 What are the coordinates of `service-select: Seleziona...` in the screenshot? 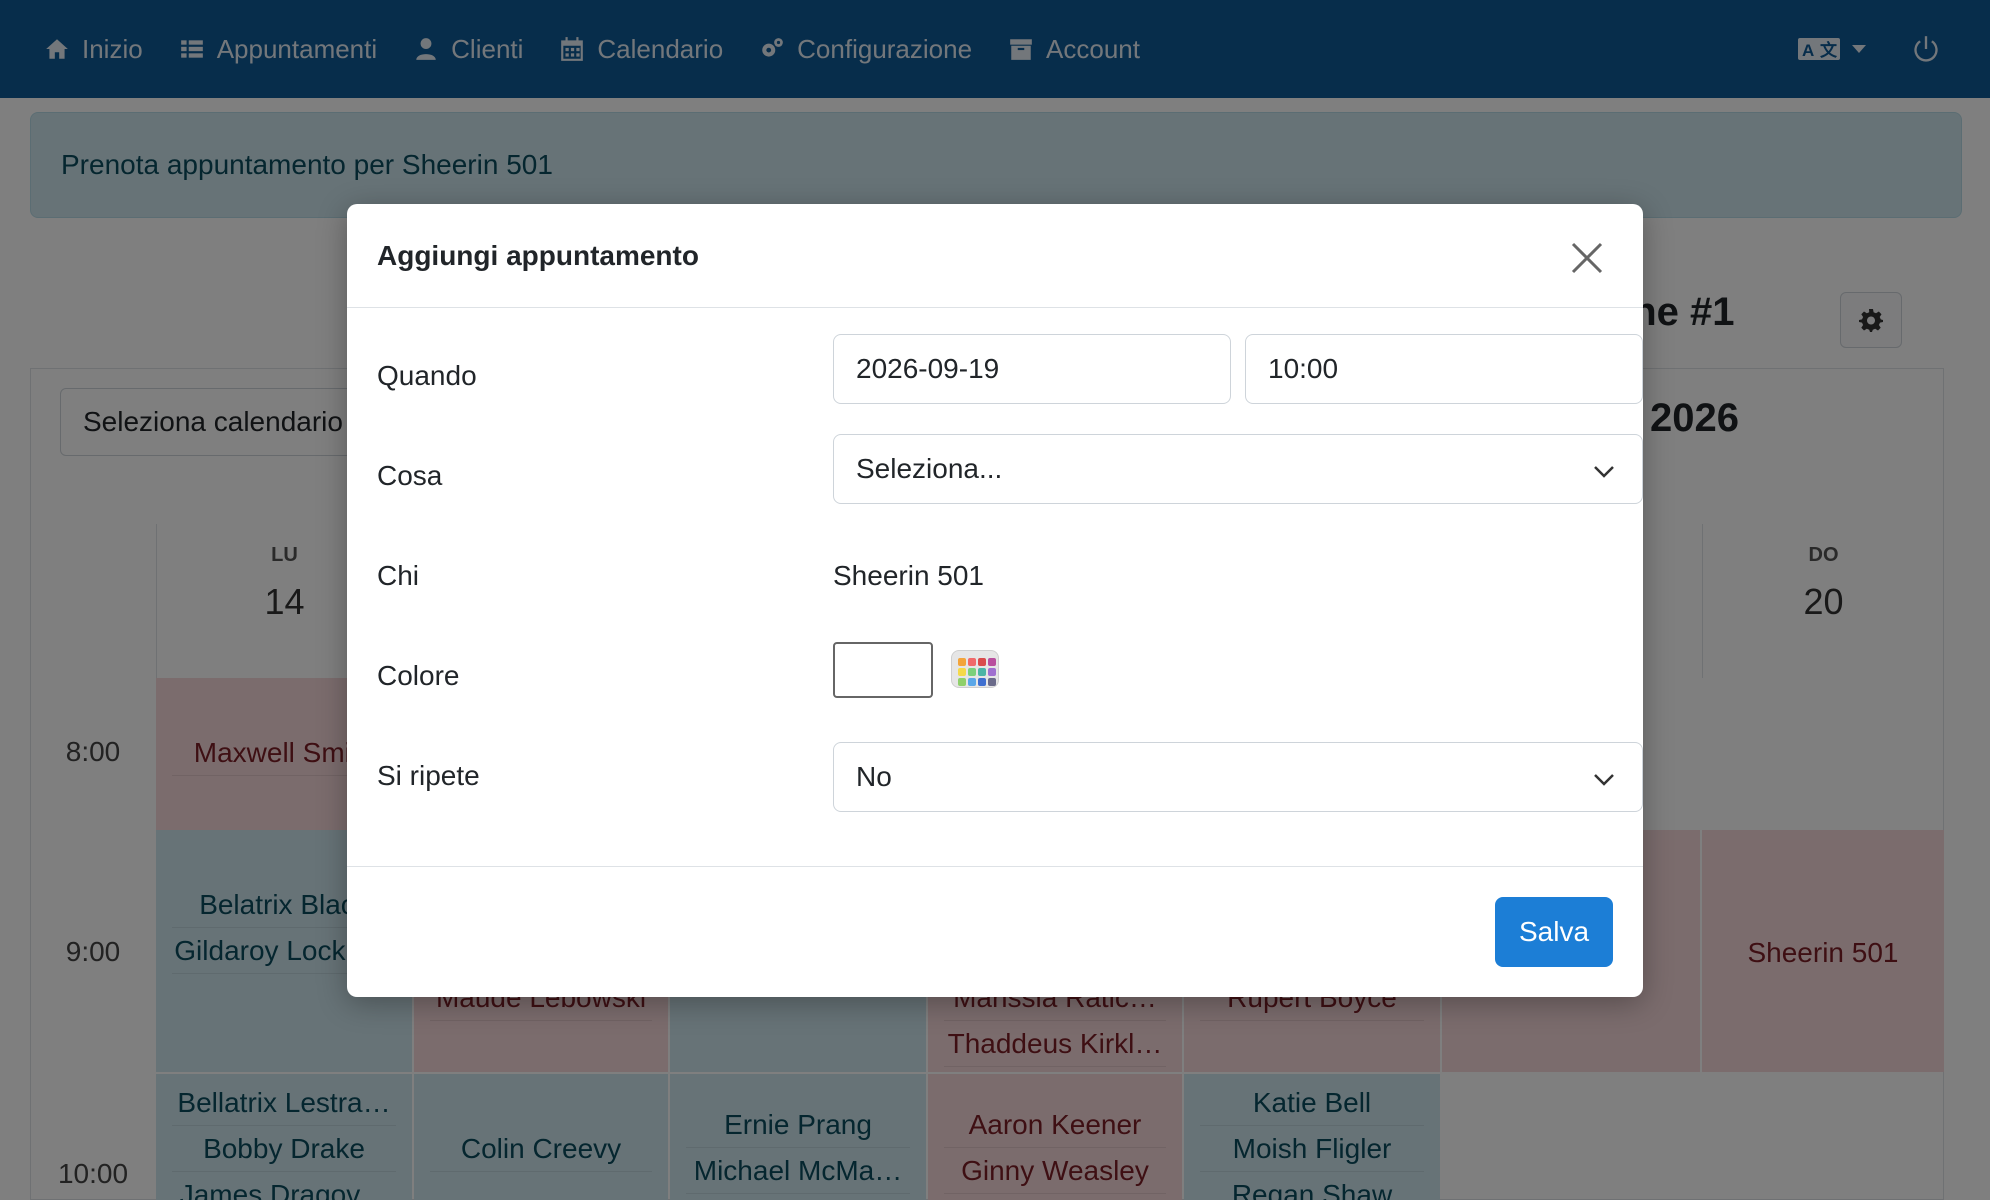 It's located at (1238, 469).